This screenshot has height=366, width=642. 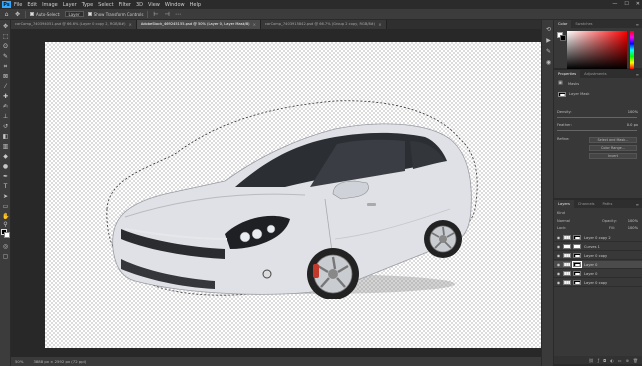 I want to click on dodge-tool-icon: ●, so click(x=5, y=166).